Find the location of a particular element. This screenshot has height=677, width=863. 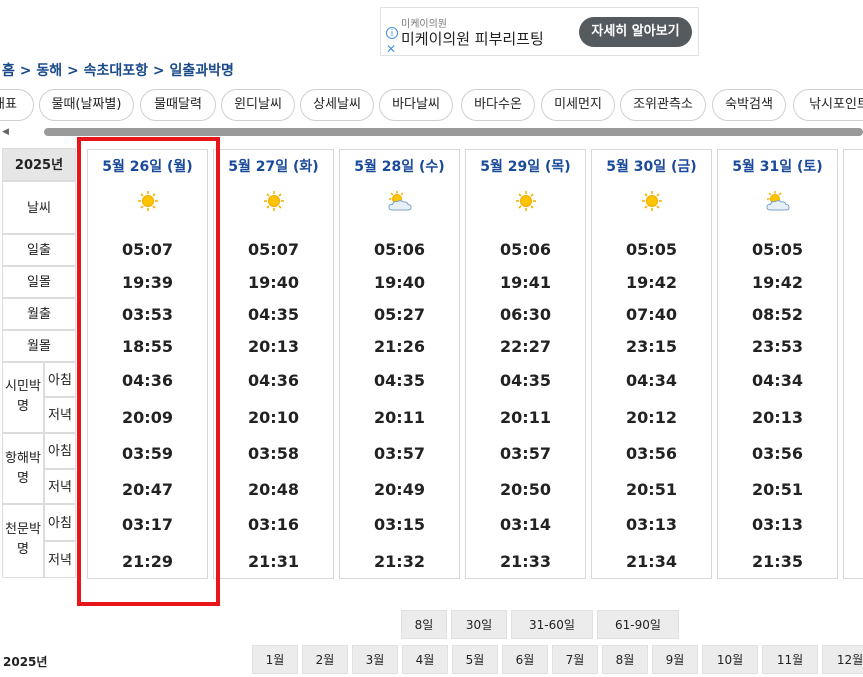

month-button: 1월 is located at coordinates (275, 659).